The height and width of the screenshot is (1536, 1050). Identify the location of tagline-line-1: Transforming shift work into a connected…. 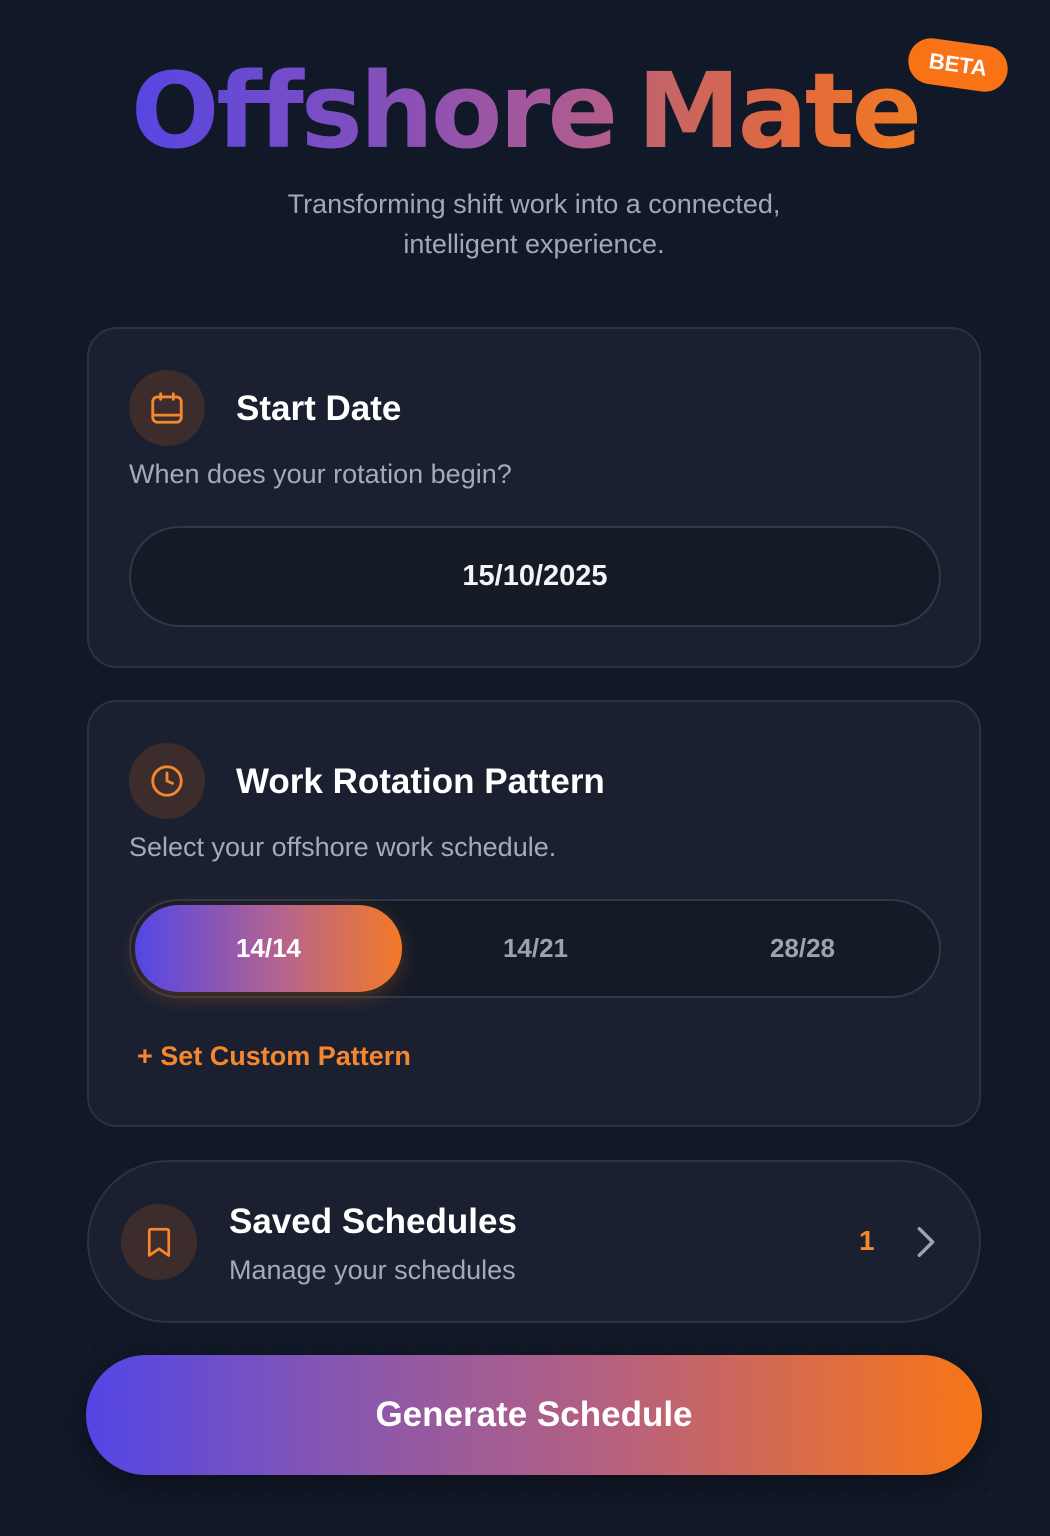
(534, 204).